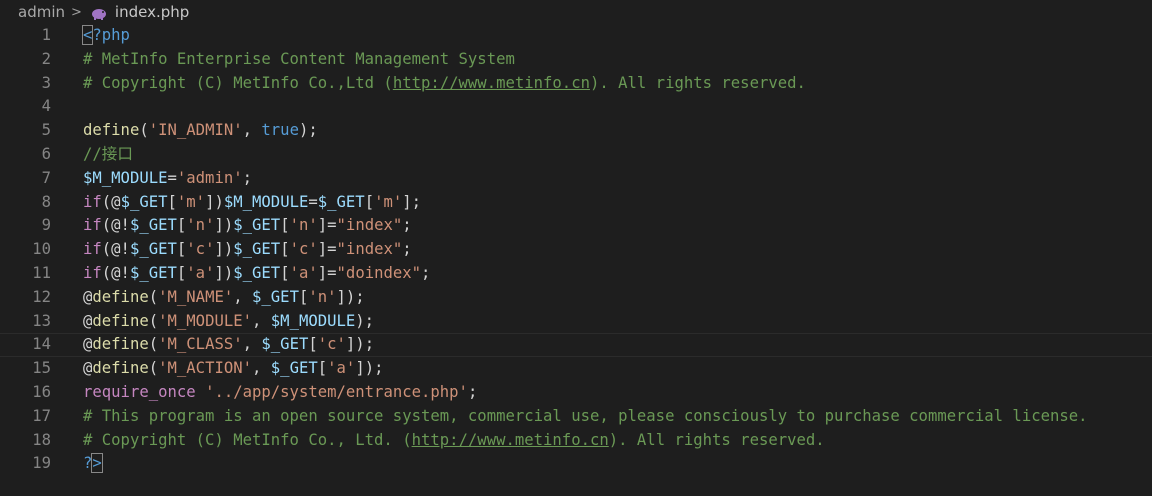 Image resolution: width=1152 pixels, height=496 pixels. What do you see at coordinates (105, 36) in the screenshot?
I see `line-code: <?php` at bounding box center [105, 36].